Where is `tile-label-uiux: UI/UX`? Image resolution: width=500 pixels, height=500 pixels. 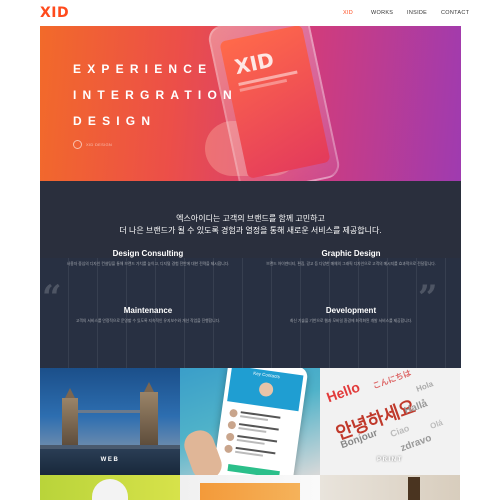 tile-label-uiux: UI/UX is located at coordinates (249, 460).